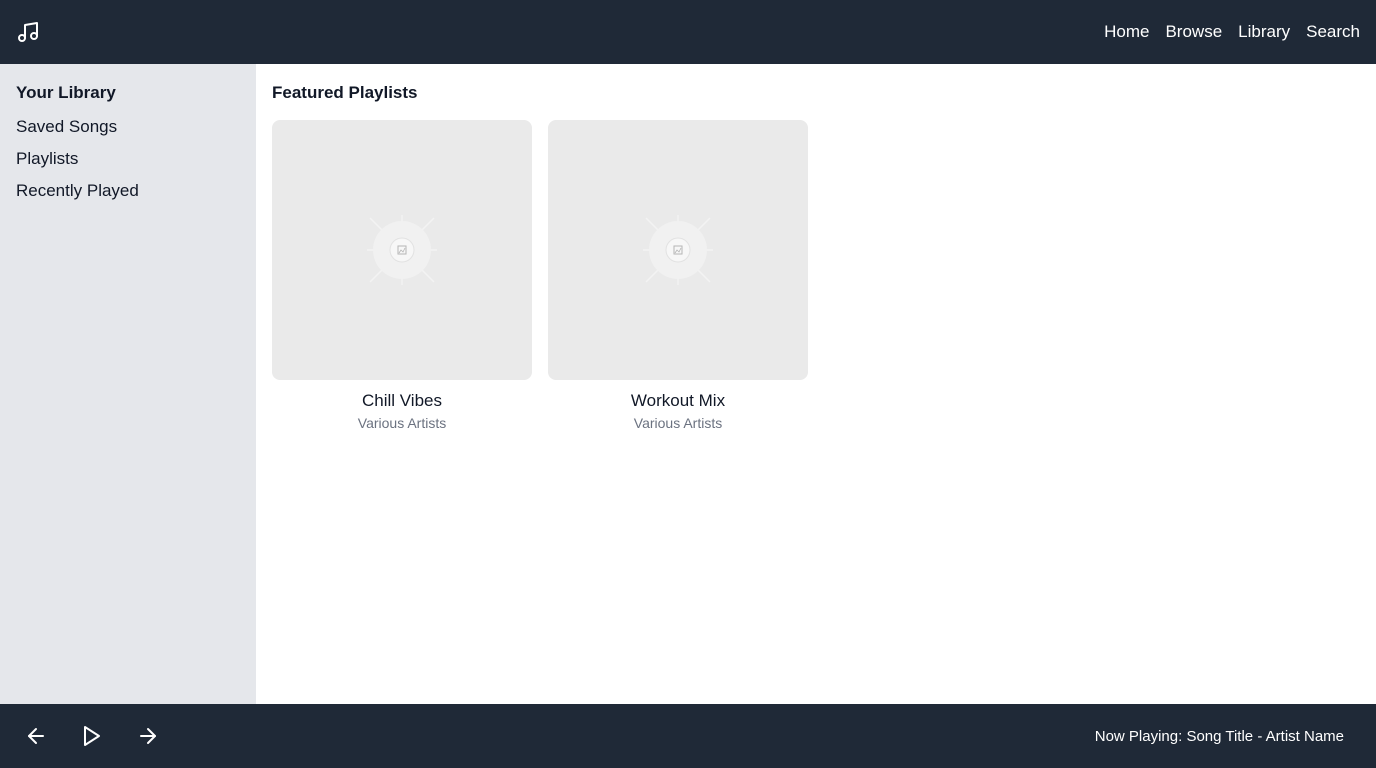 This screenshot has height=768, width=1376. I want to click on player-bar: Now Playing: Song Title - Artist Name, so click(688, 736).